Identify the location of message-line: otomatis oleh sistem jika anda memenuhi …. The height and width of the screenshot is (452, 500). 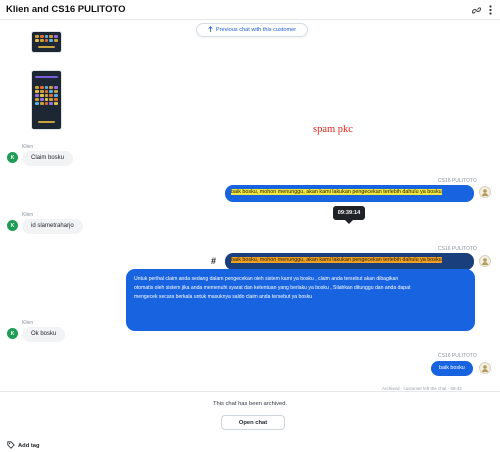
(272, 288).